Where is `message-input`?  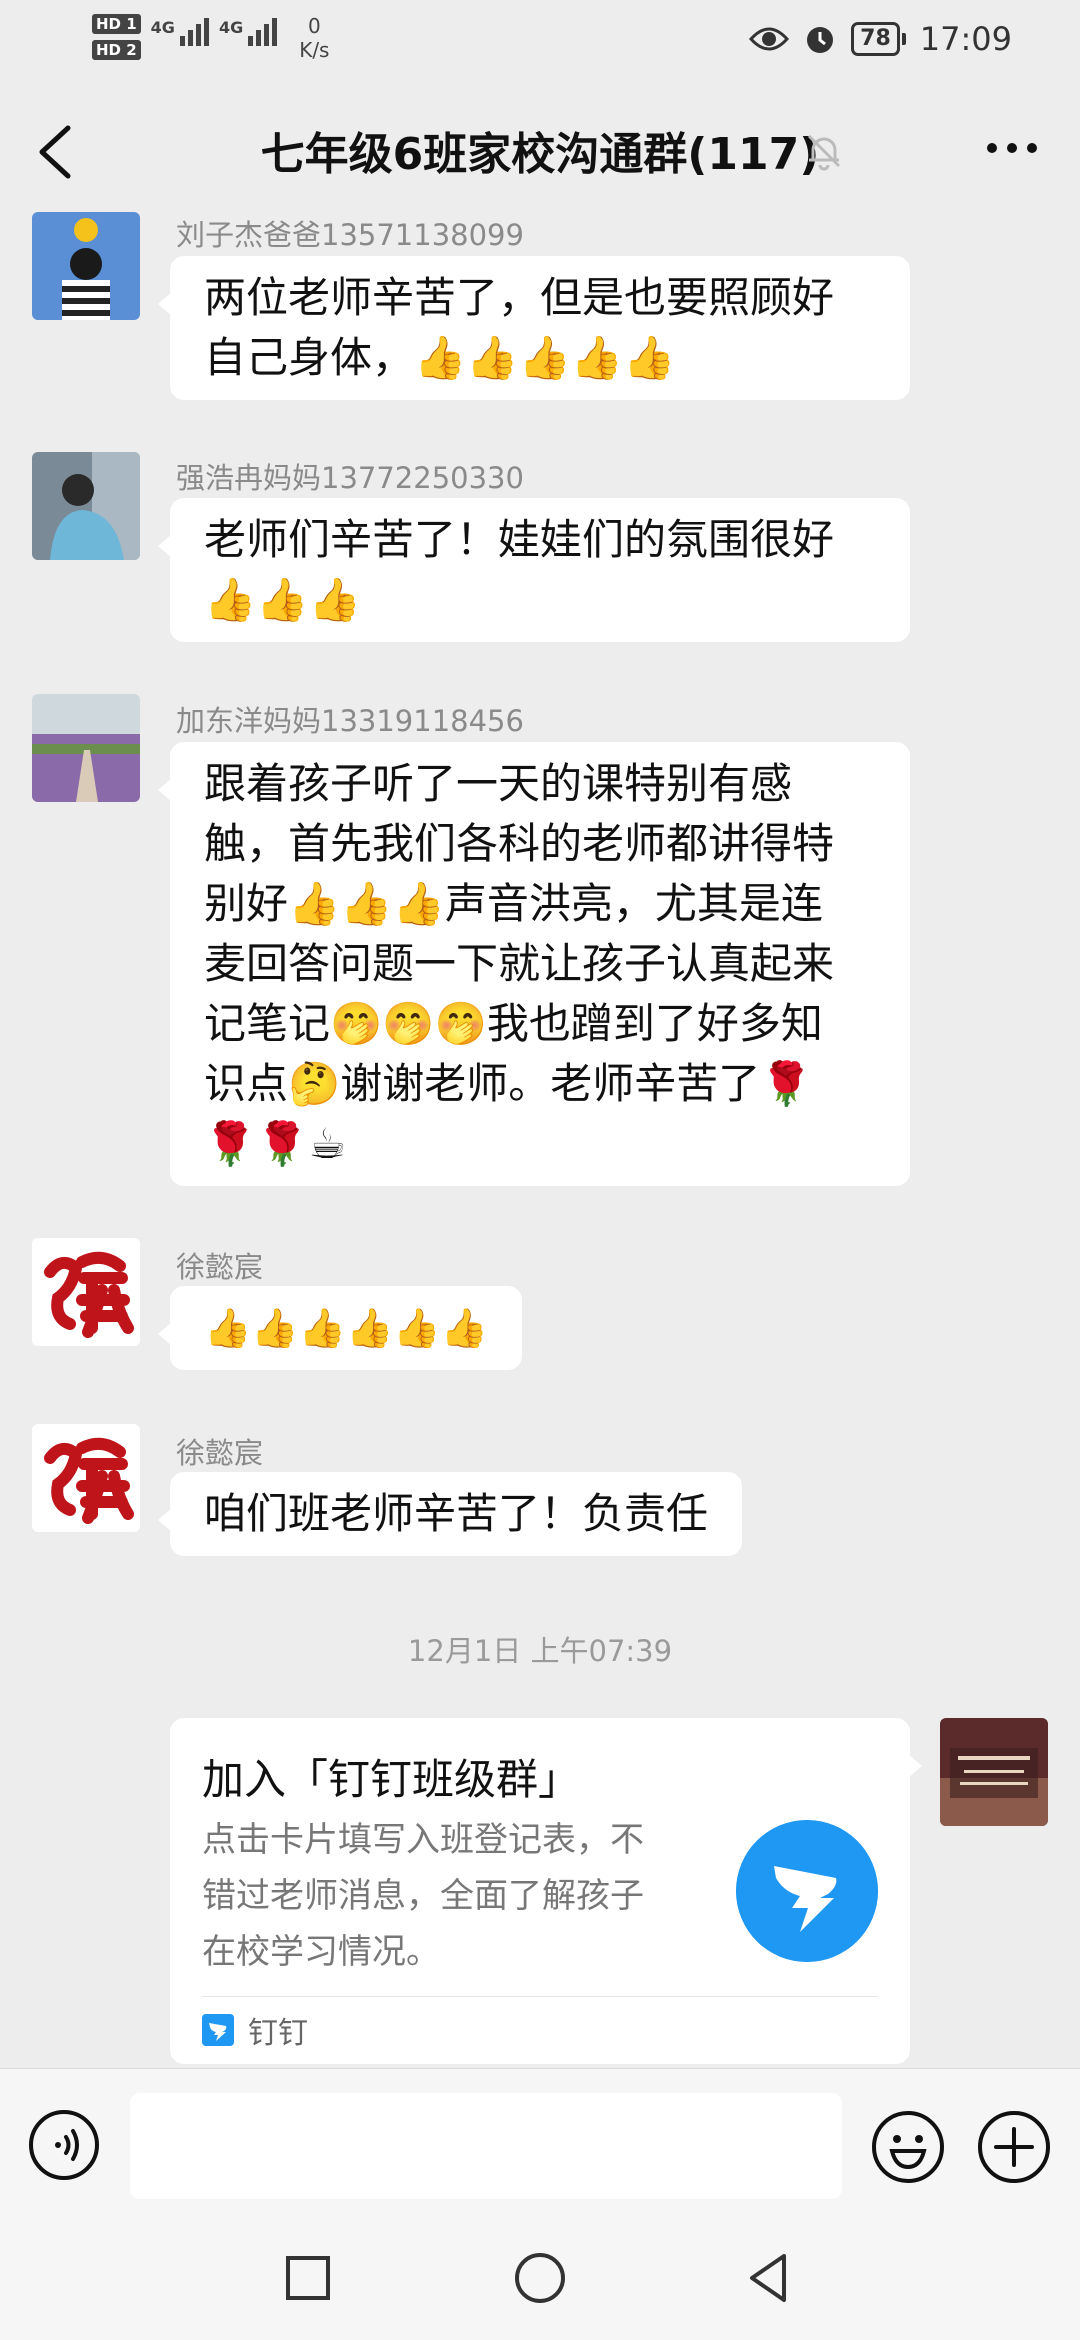
message-input is located at coordinates (486, 2146).